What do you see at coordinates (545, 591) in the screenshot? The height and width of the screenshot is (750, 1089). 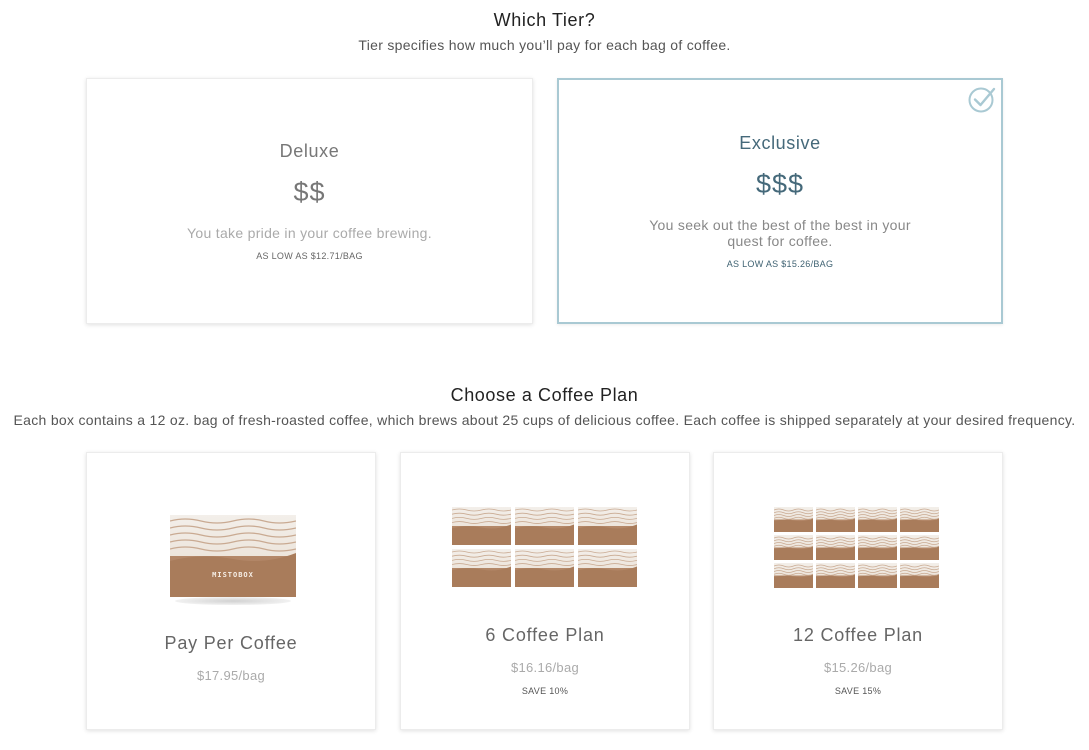 I see `plan-card-6-coffee: 6 Coffee Plan $16.16/bag SAVE 10%` at bounding box center [545, 591].